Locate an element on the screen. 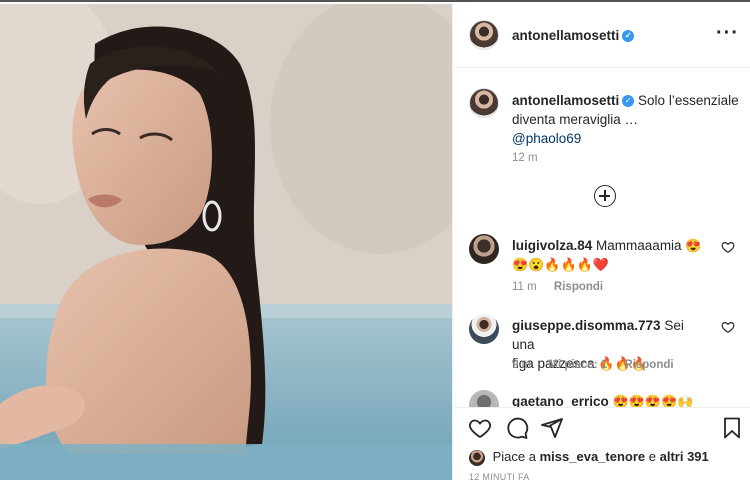 Image resolution: width=750 pixels, height=480 pixels. author-avatar is located at coordinates (484, 35).